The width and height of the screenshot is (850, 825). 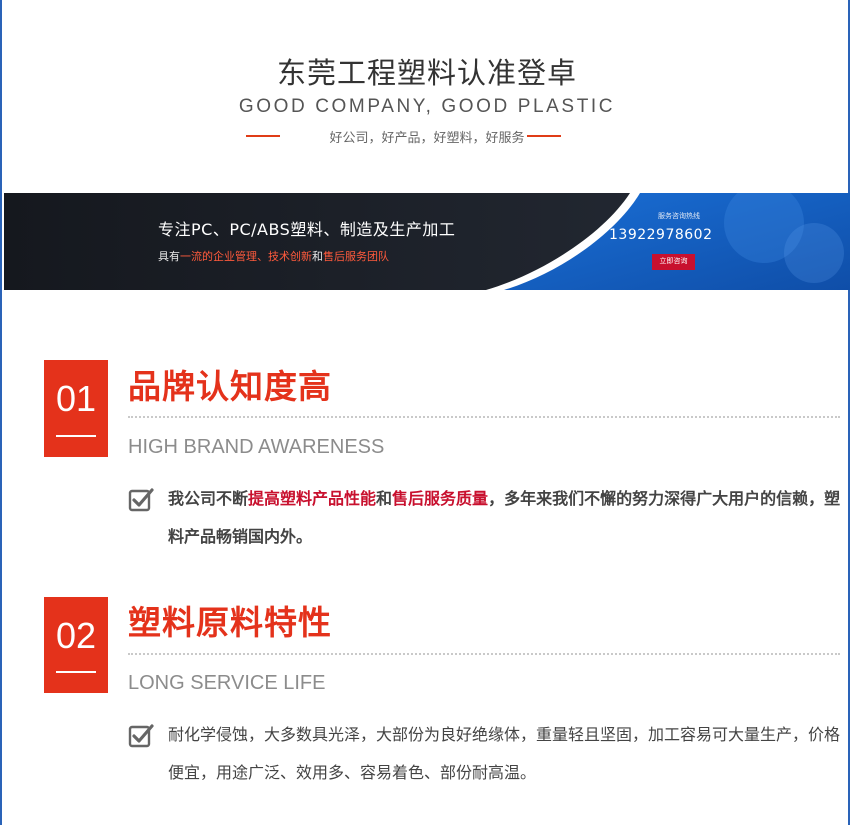 I want to click on banner-headline: 专注PC、PC/ABS塑料、制造及生产加工, so click(x=307, y=229).